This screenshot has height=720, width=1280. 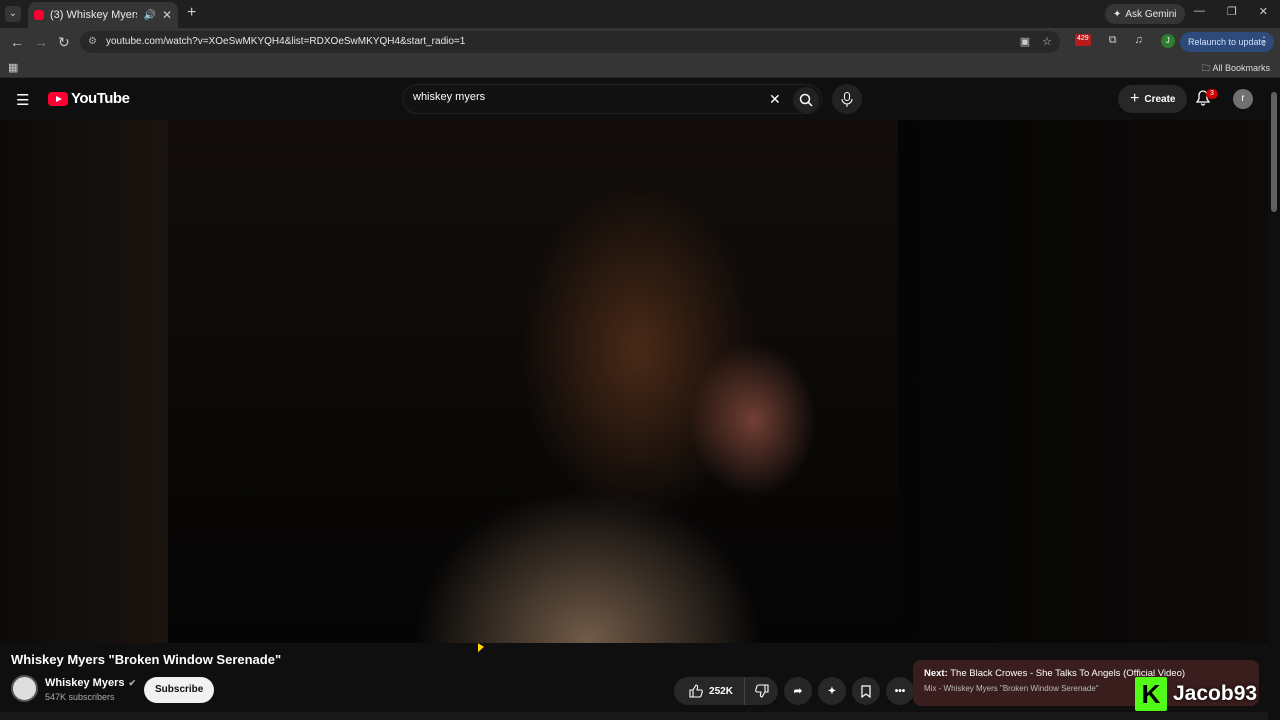 I want to click on microphone-icon, so click(x=847, y=99).